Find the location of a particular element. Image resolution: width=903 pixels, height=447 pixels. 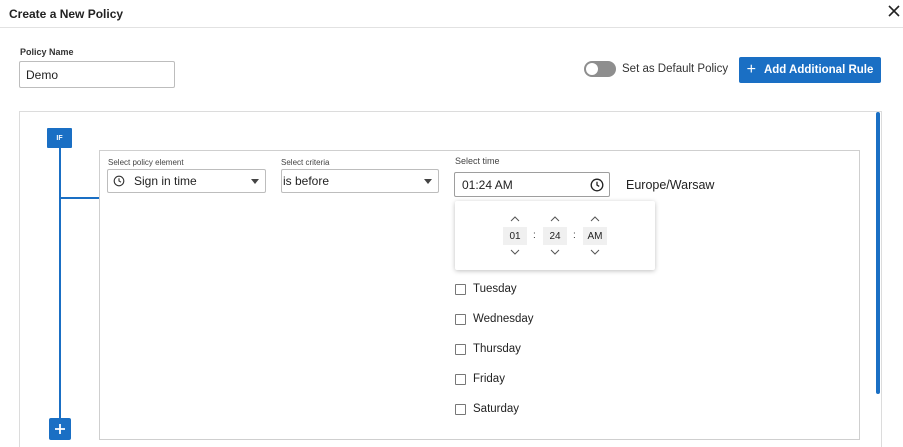

add-condition-button is located at coordinates (60, 429).